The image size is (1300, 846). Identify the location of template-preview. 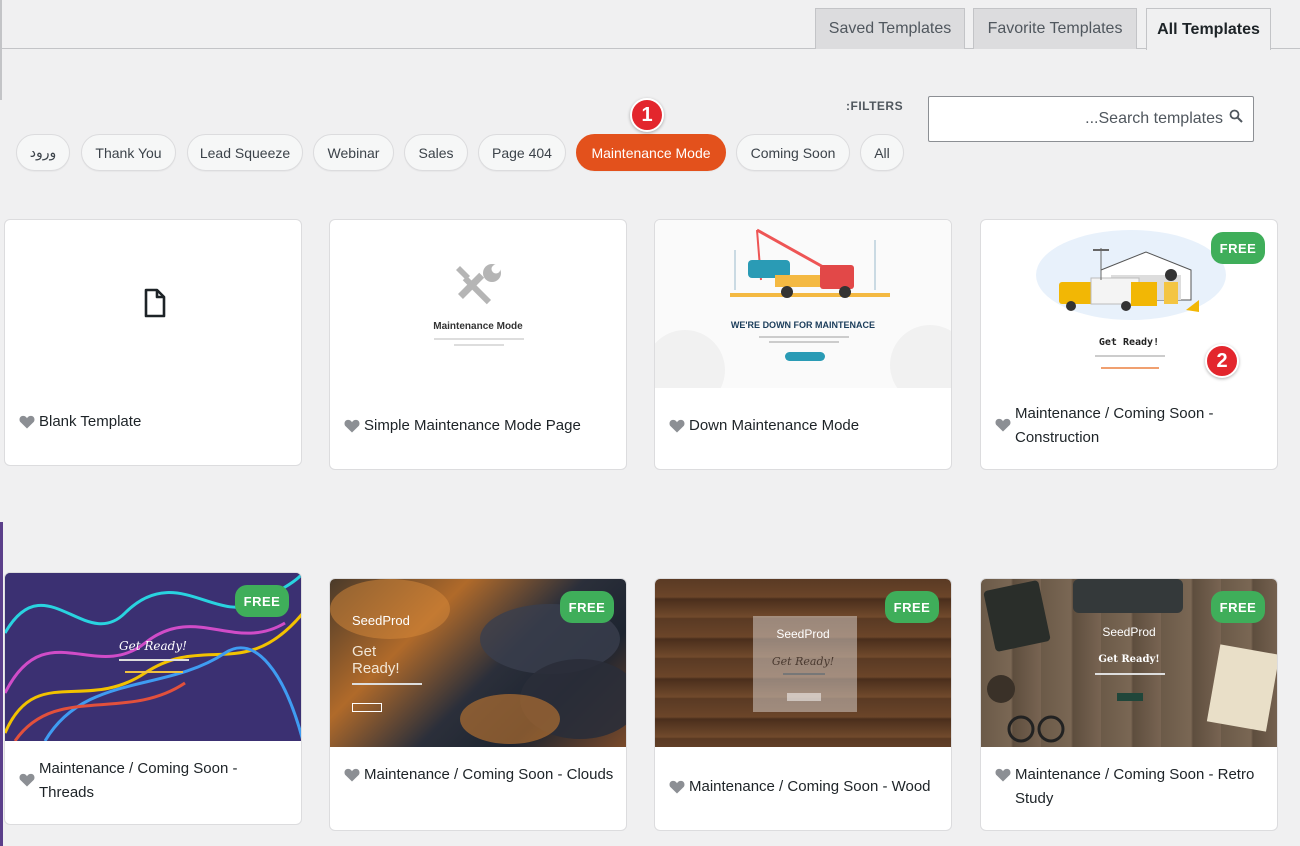
(153, 307).